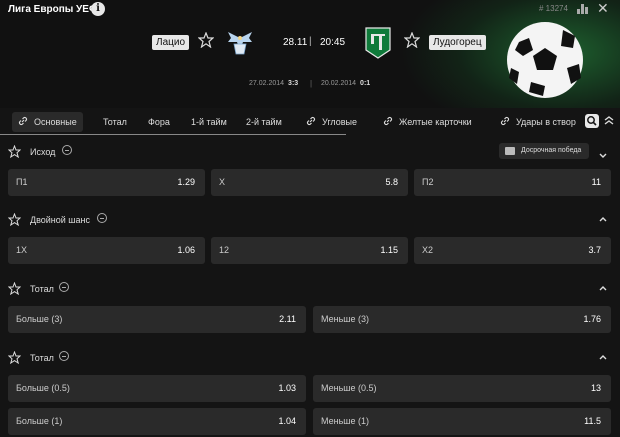 This screenshot has height=437, width=620. I want to click on tab-shots-on-target: Удары в створ, so click(538, 122).